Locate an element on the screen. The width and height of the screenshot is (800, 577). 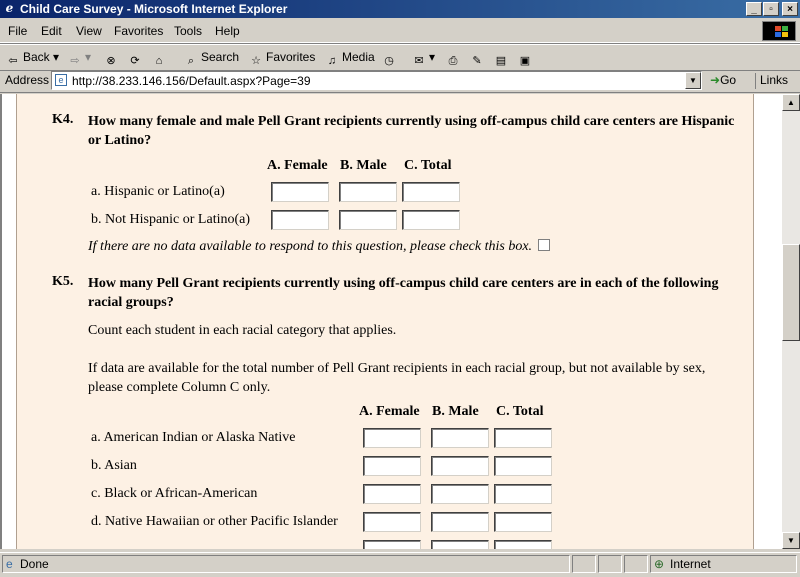
k4-col-female: A. Female is located at coordinates (297, 165).